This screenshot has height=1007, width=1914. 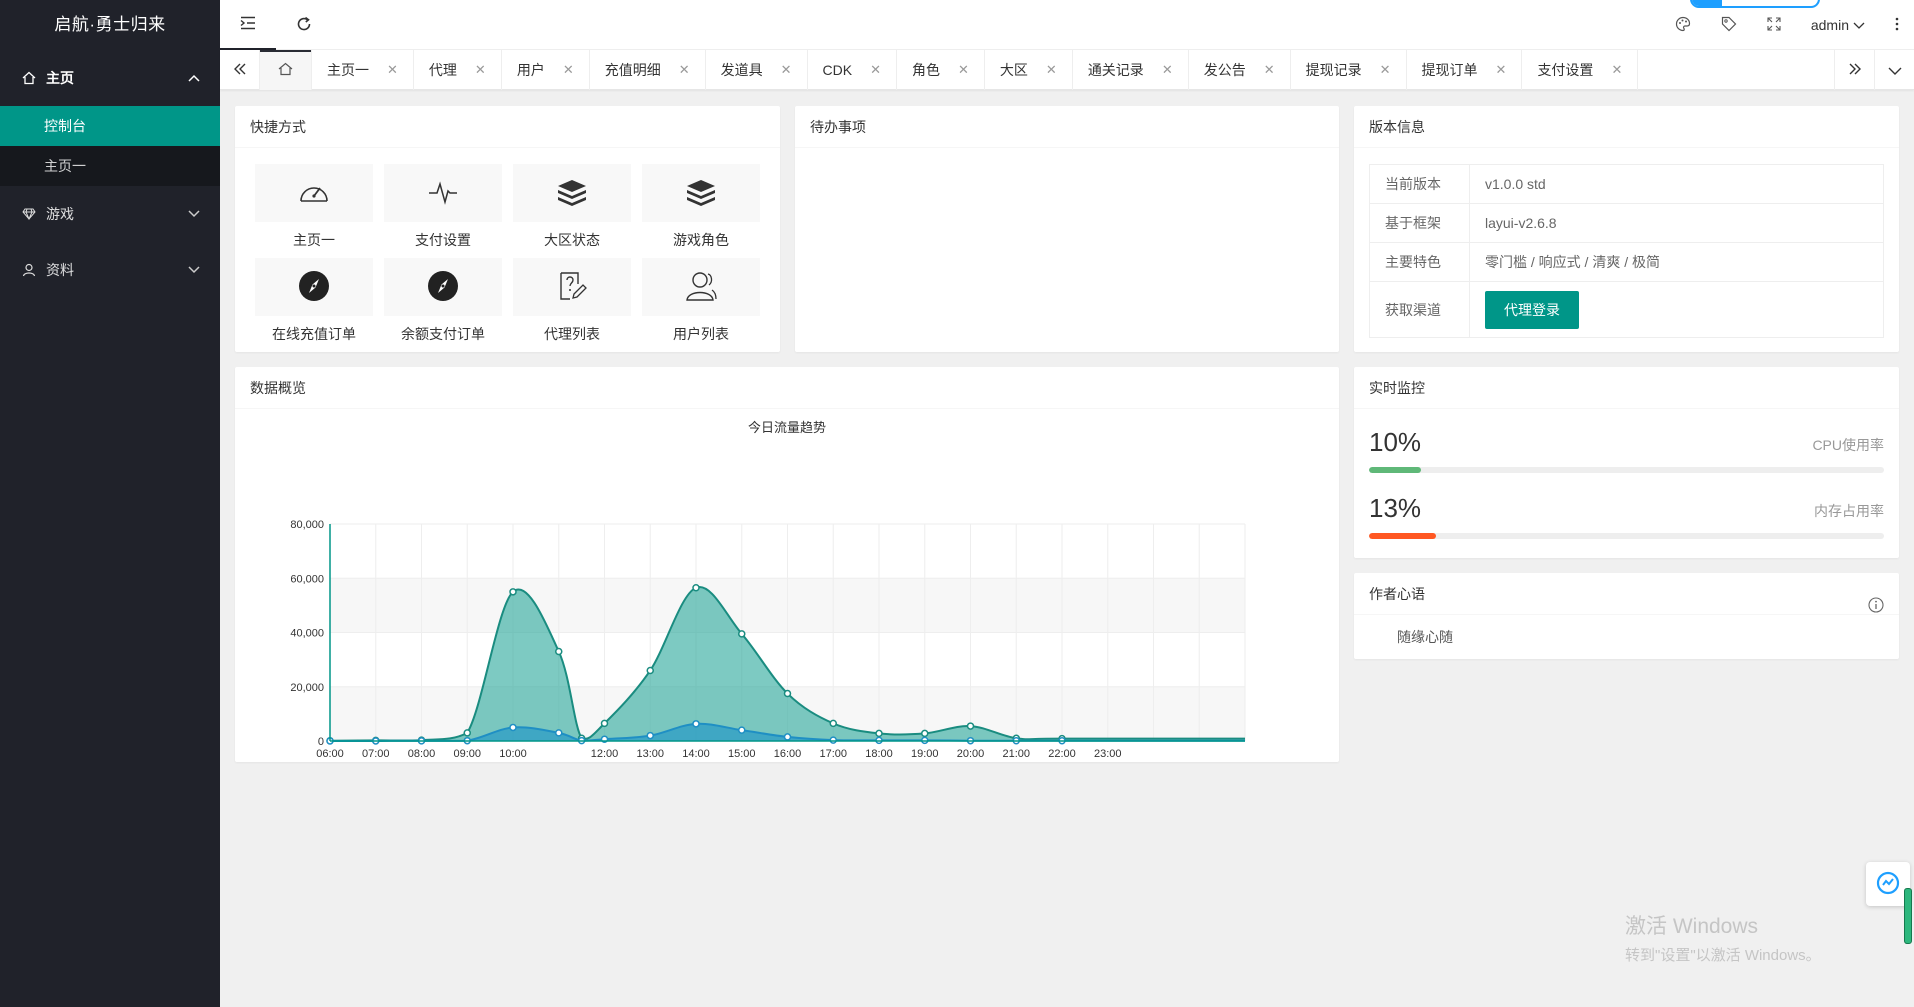 What do you see at coordinates (648, 70) in the screenshot?
I see `tab-item: 充值明细 ✕` at bounding box center [648, 70].